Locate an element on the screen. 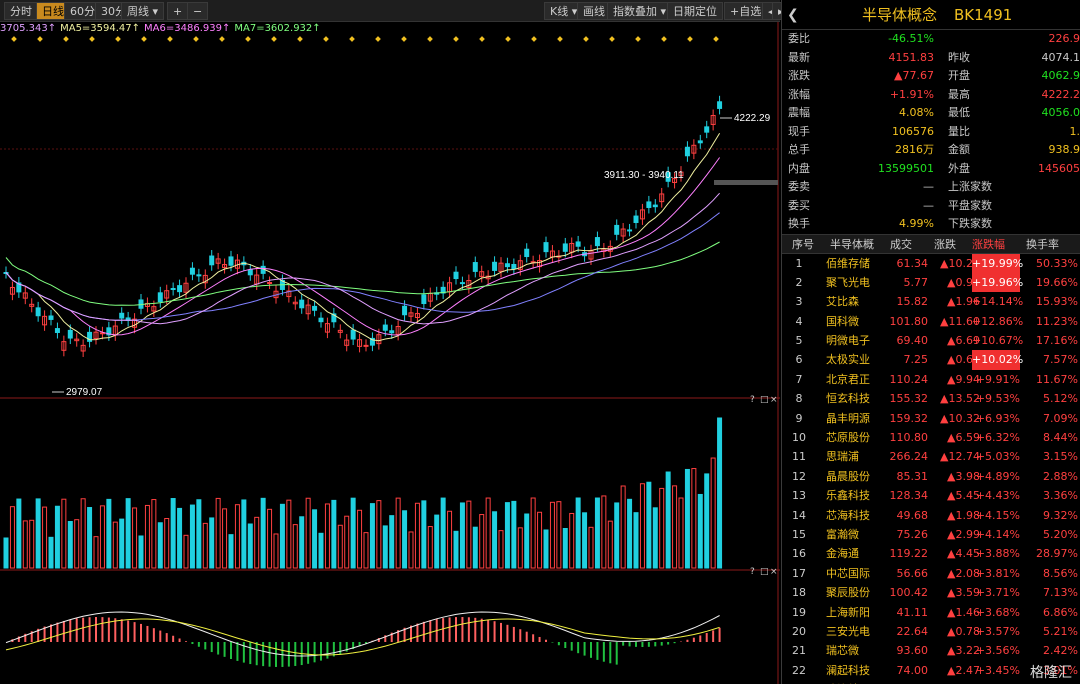  stock-turnover: 3.36% is located at coordinates (1060, 496).